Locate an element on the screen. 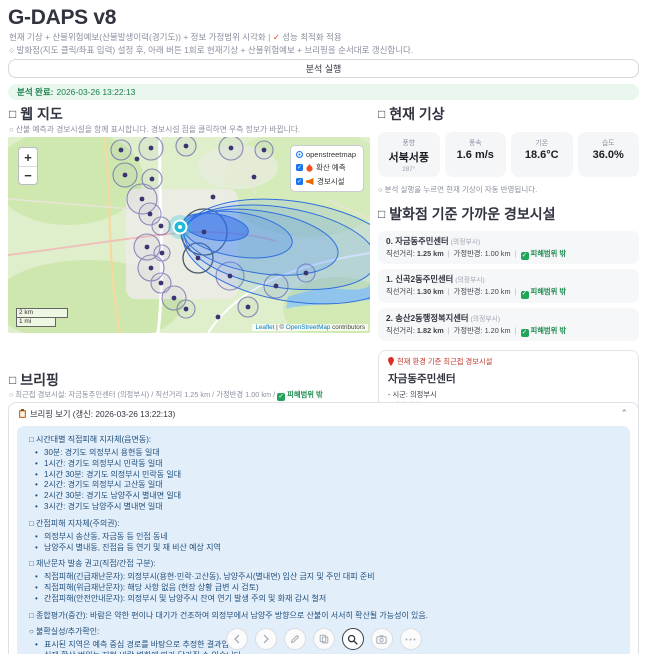 The image size is (647, 654). layer-fire-spread: ✓ 확산 예측 is located at coordinates (325, 167).